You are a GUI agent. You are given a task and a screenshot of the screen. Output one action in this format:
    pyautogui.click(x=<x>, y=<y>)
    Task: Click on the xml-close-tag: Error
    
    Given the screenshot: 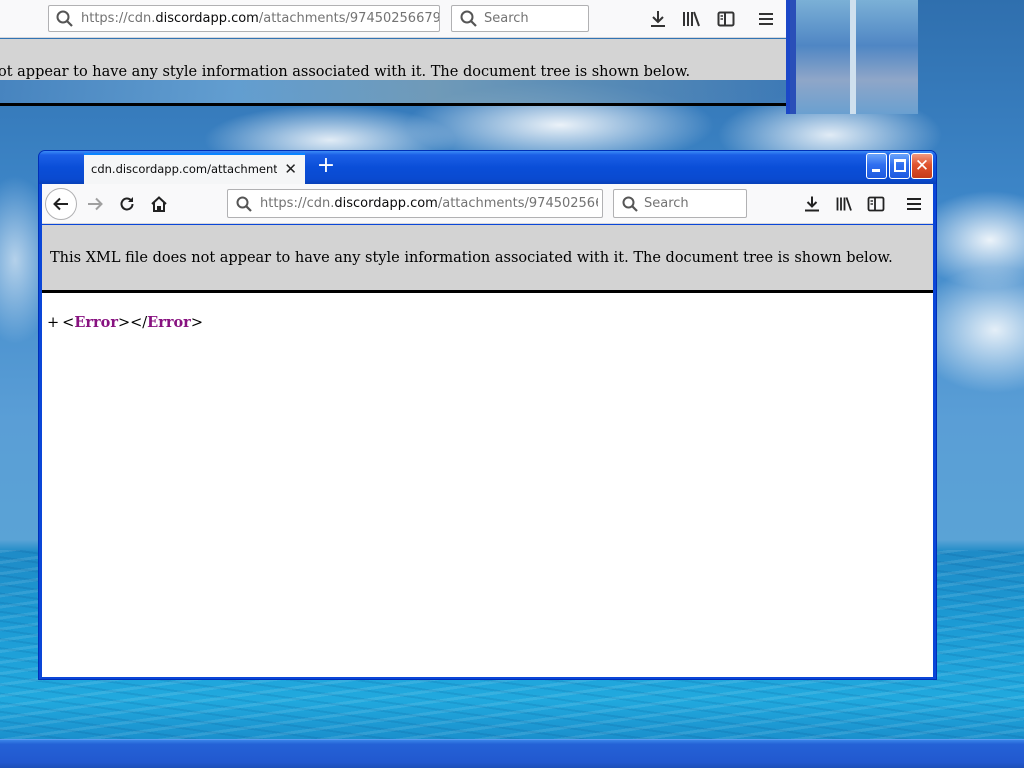 What is the action you would take?
    pyautogui.click(x=169, y=322)
    